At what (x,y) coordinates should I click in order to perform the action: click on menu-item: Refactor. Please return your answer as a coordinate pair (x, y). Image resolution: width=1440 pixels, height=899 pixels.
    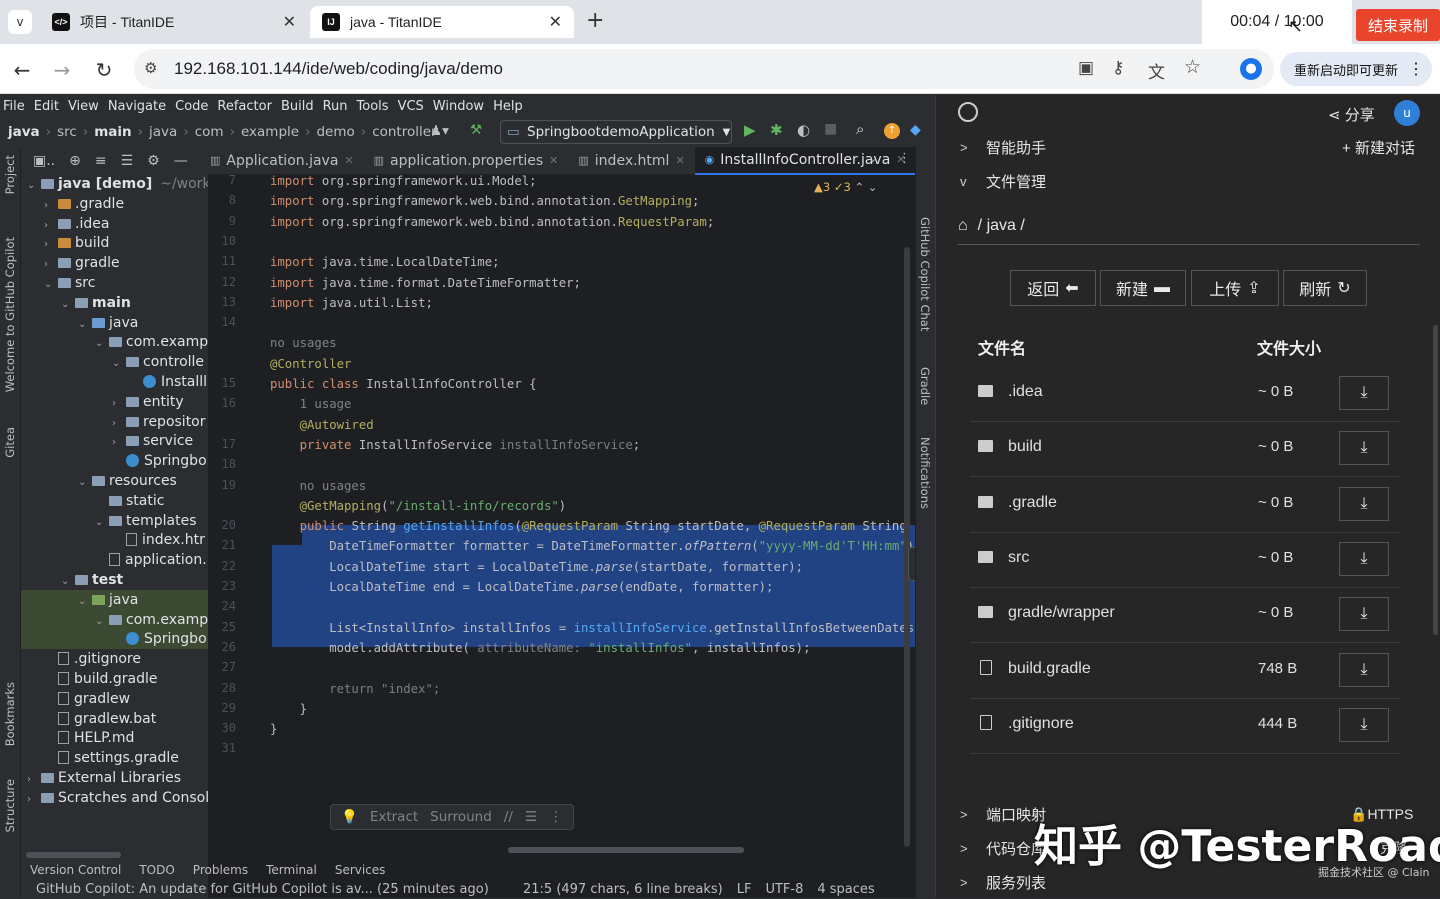
    Looking at the image, I should click on (244, 106).